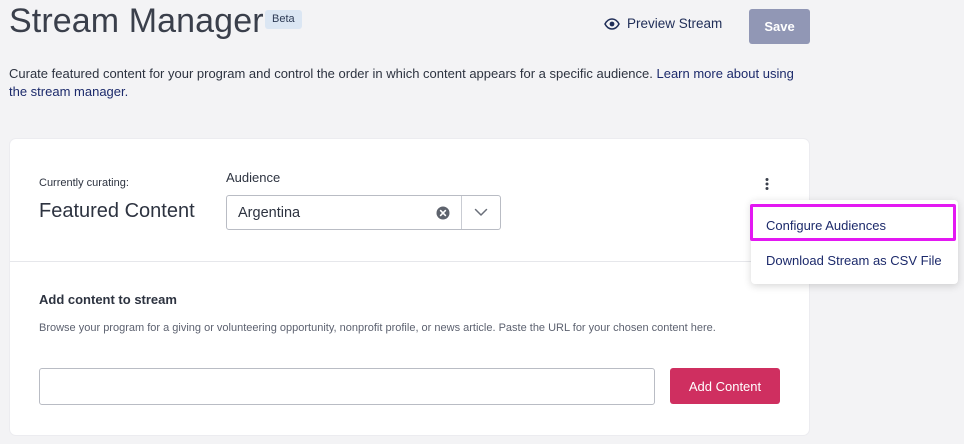  Describe the element at coordinates (779, 26) in the screenshot. I see `save-button: Save` at that location.